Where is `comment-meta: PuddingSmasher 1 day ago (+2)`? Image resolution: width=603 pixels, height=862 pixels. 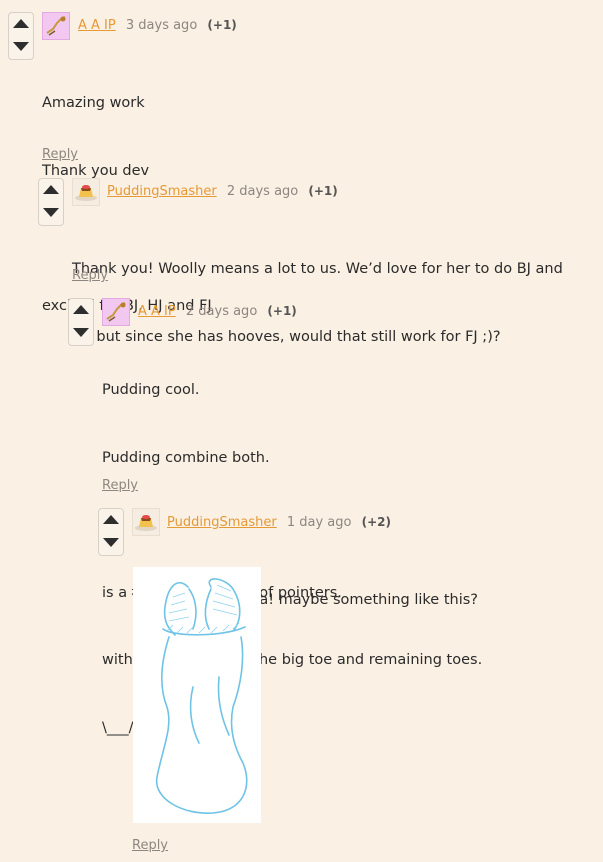
comment-meta: PuddingSmasher 1 day ago (+2) is located at coordinates (279, 522).